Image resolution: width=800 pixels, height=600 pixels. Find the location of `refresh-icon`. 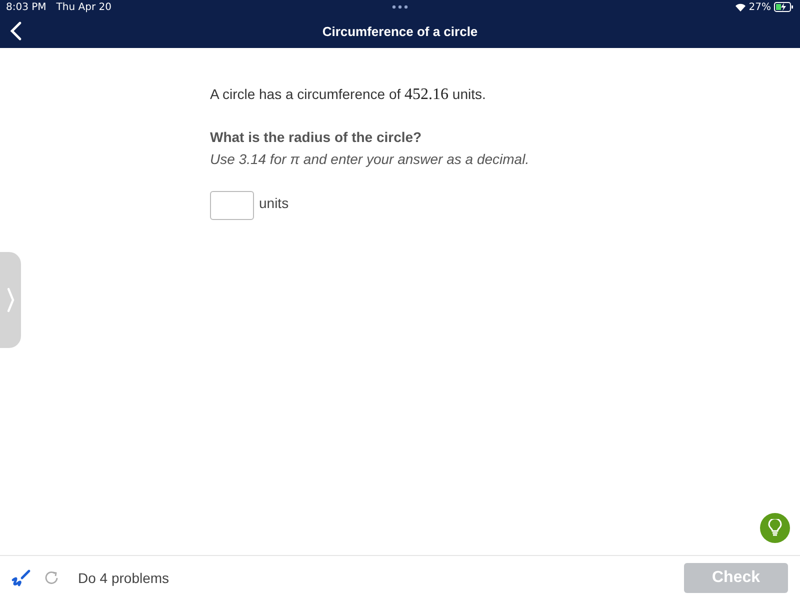

refresh-icon is located at coordinates (52, 578).